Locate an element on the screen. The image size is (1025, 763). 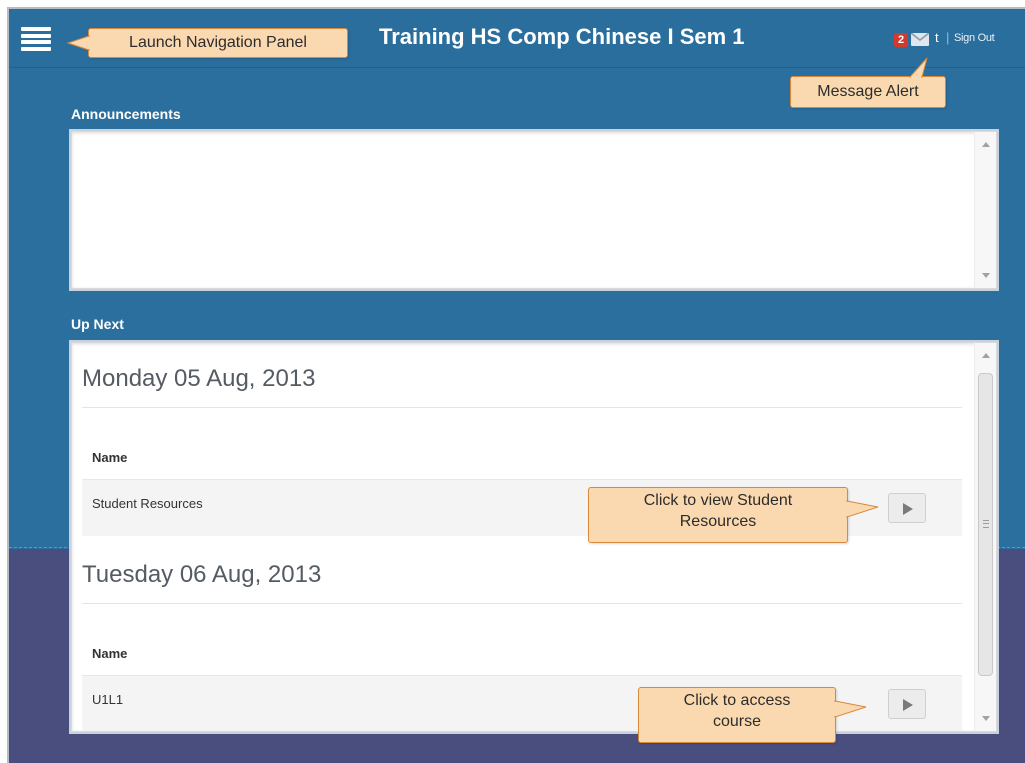
up-next-scrollbar is located at coordinates (985, 537).